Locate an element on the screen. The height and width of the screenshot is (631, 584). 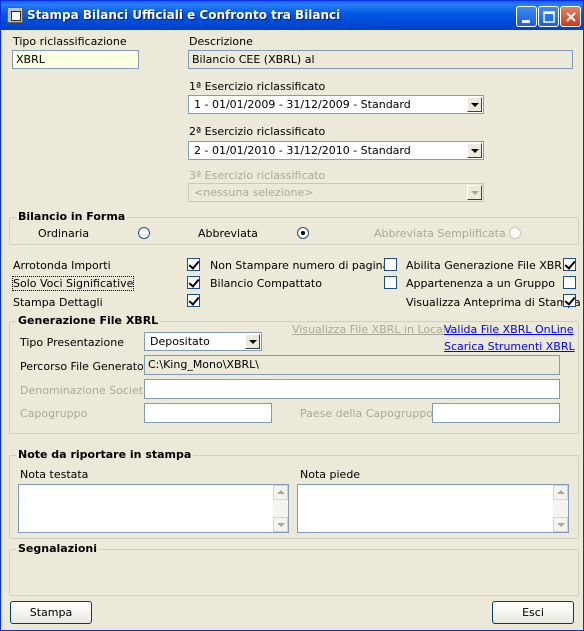
minimize-icon is located at coordinates (526, 21).